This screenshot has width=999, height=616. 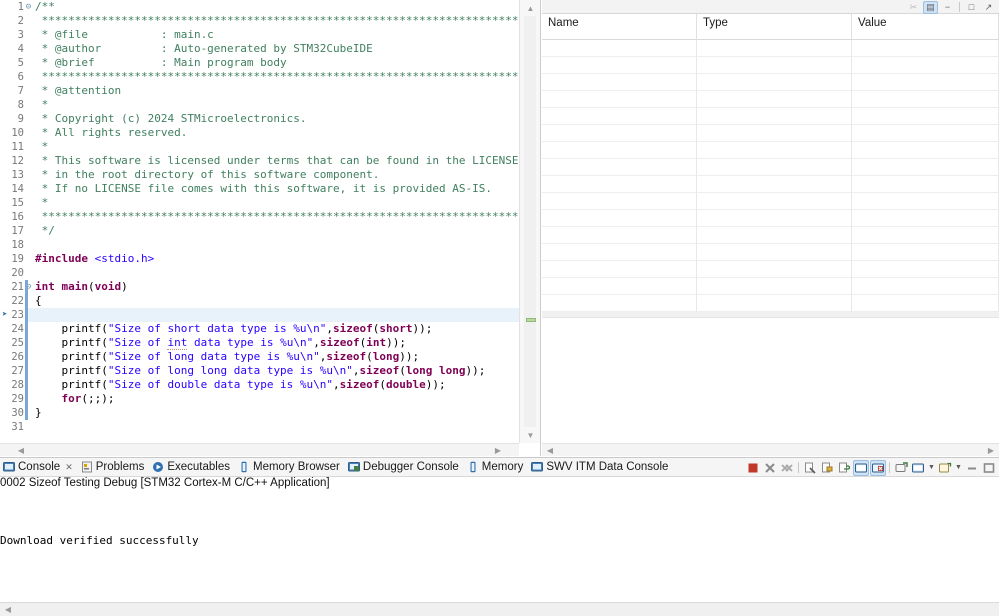 What do you see at coordinates (619, 27) in the screenshot?
I see `variables-column-header: Name` at bounding box center [619, 27].